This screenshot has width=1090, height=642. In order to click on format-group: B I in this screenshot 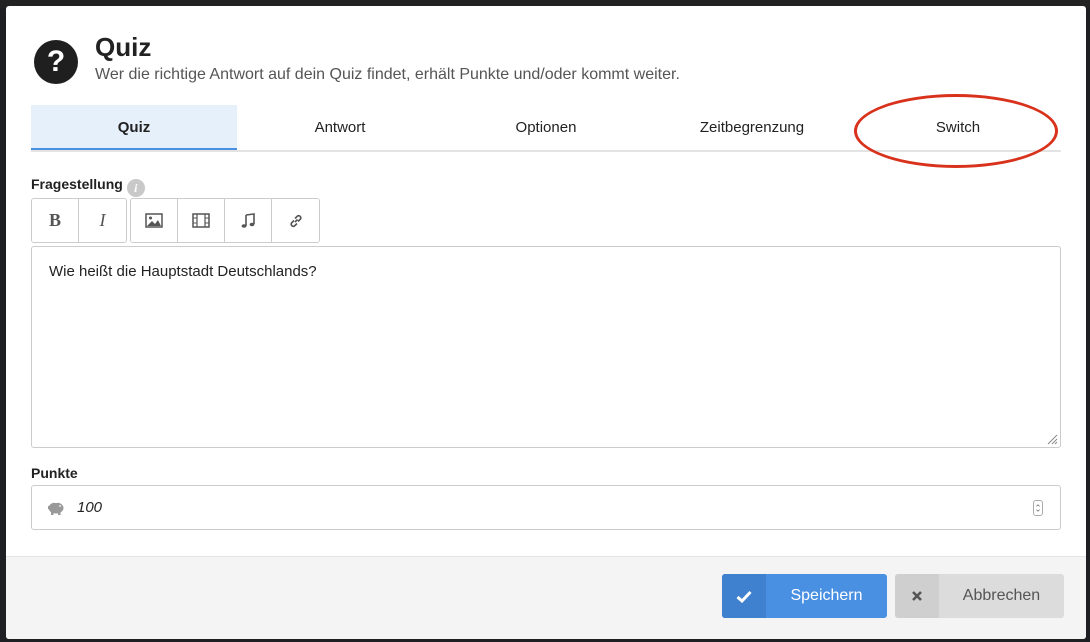, I will do `click(79, 220)`.